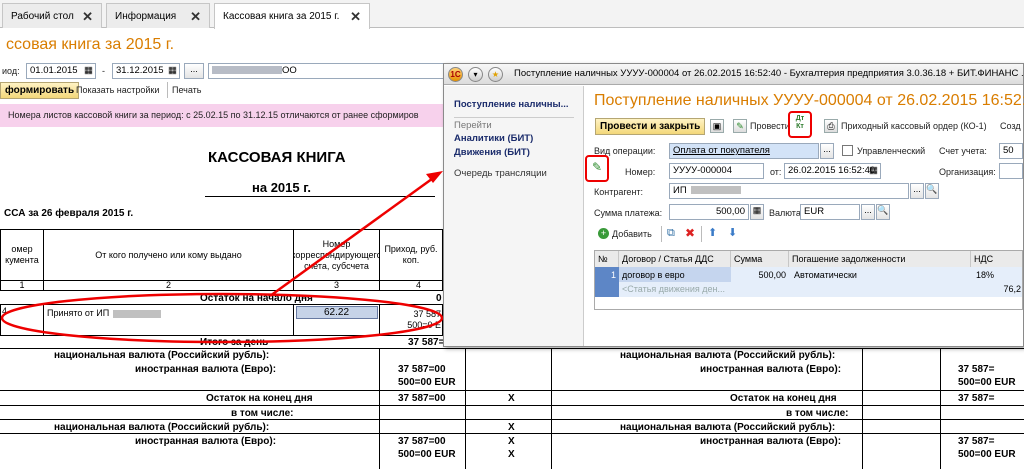  I want to click on row-vat: 18%, so click(997, 274).